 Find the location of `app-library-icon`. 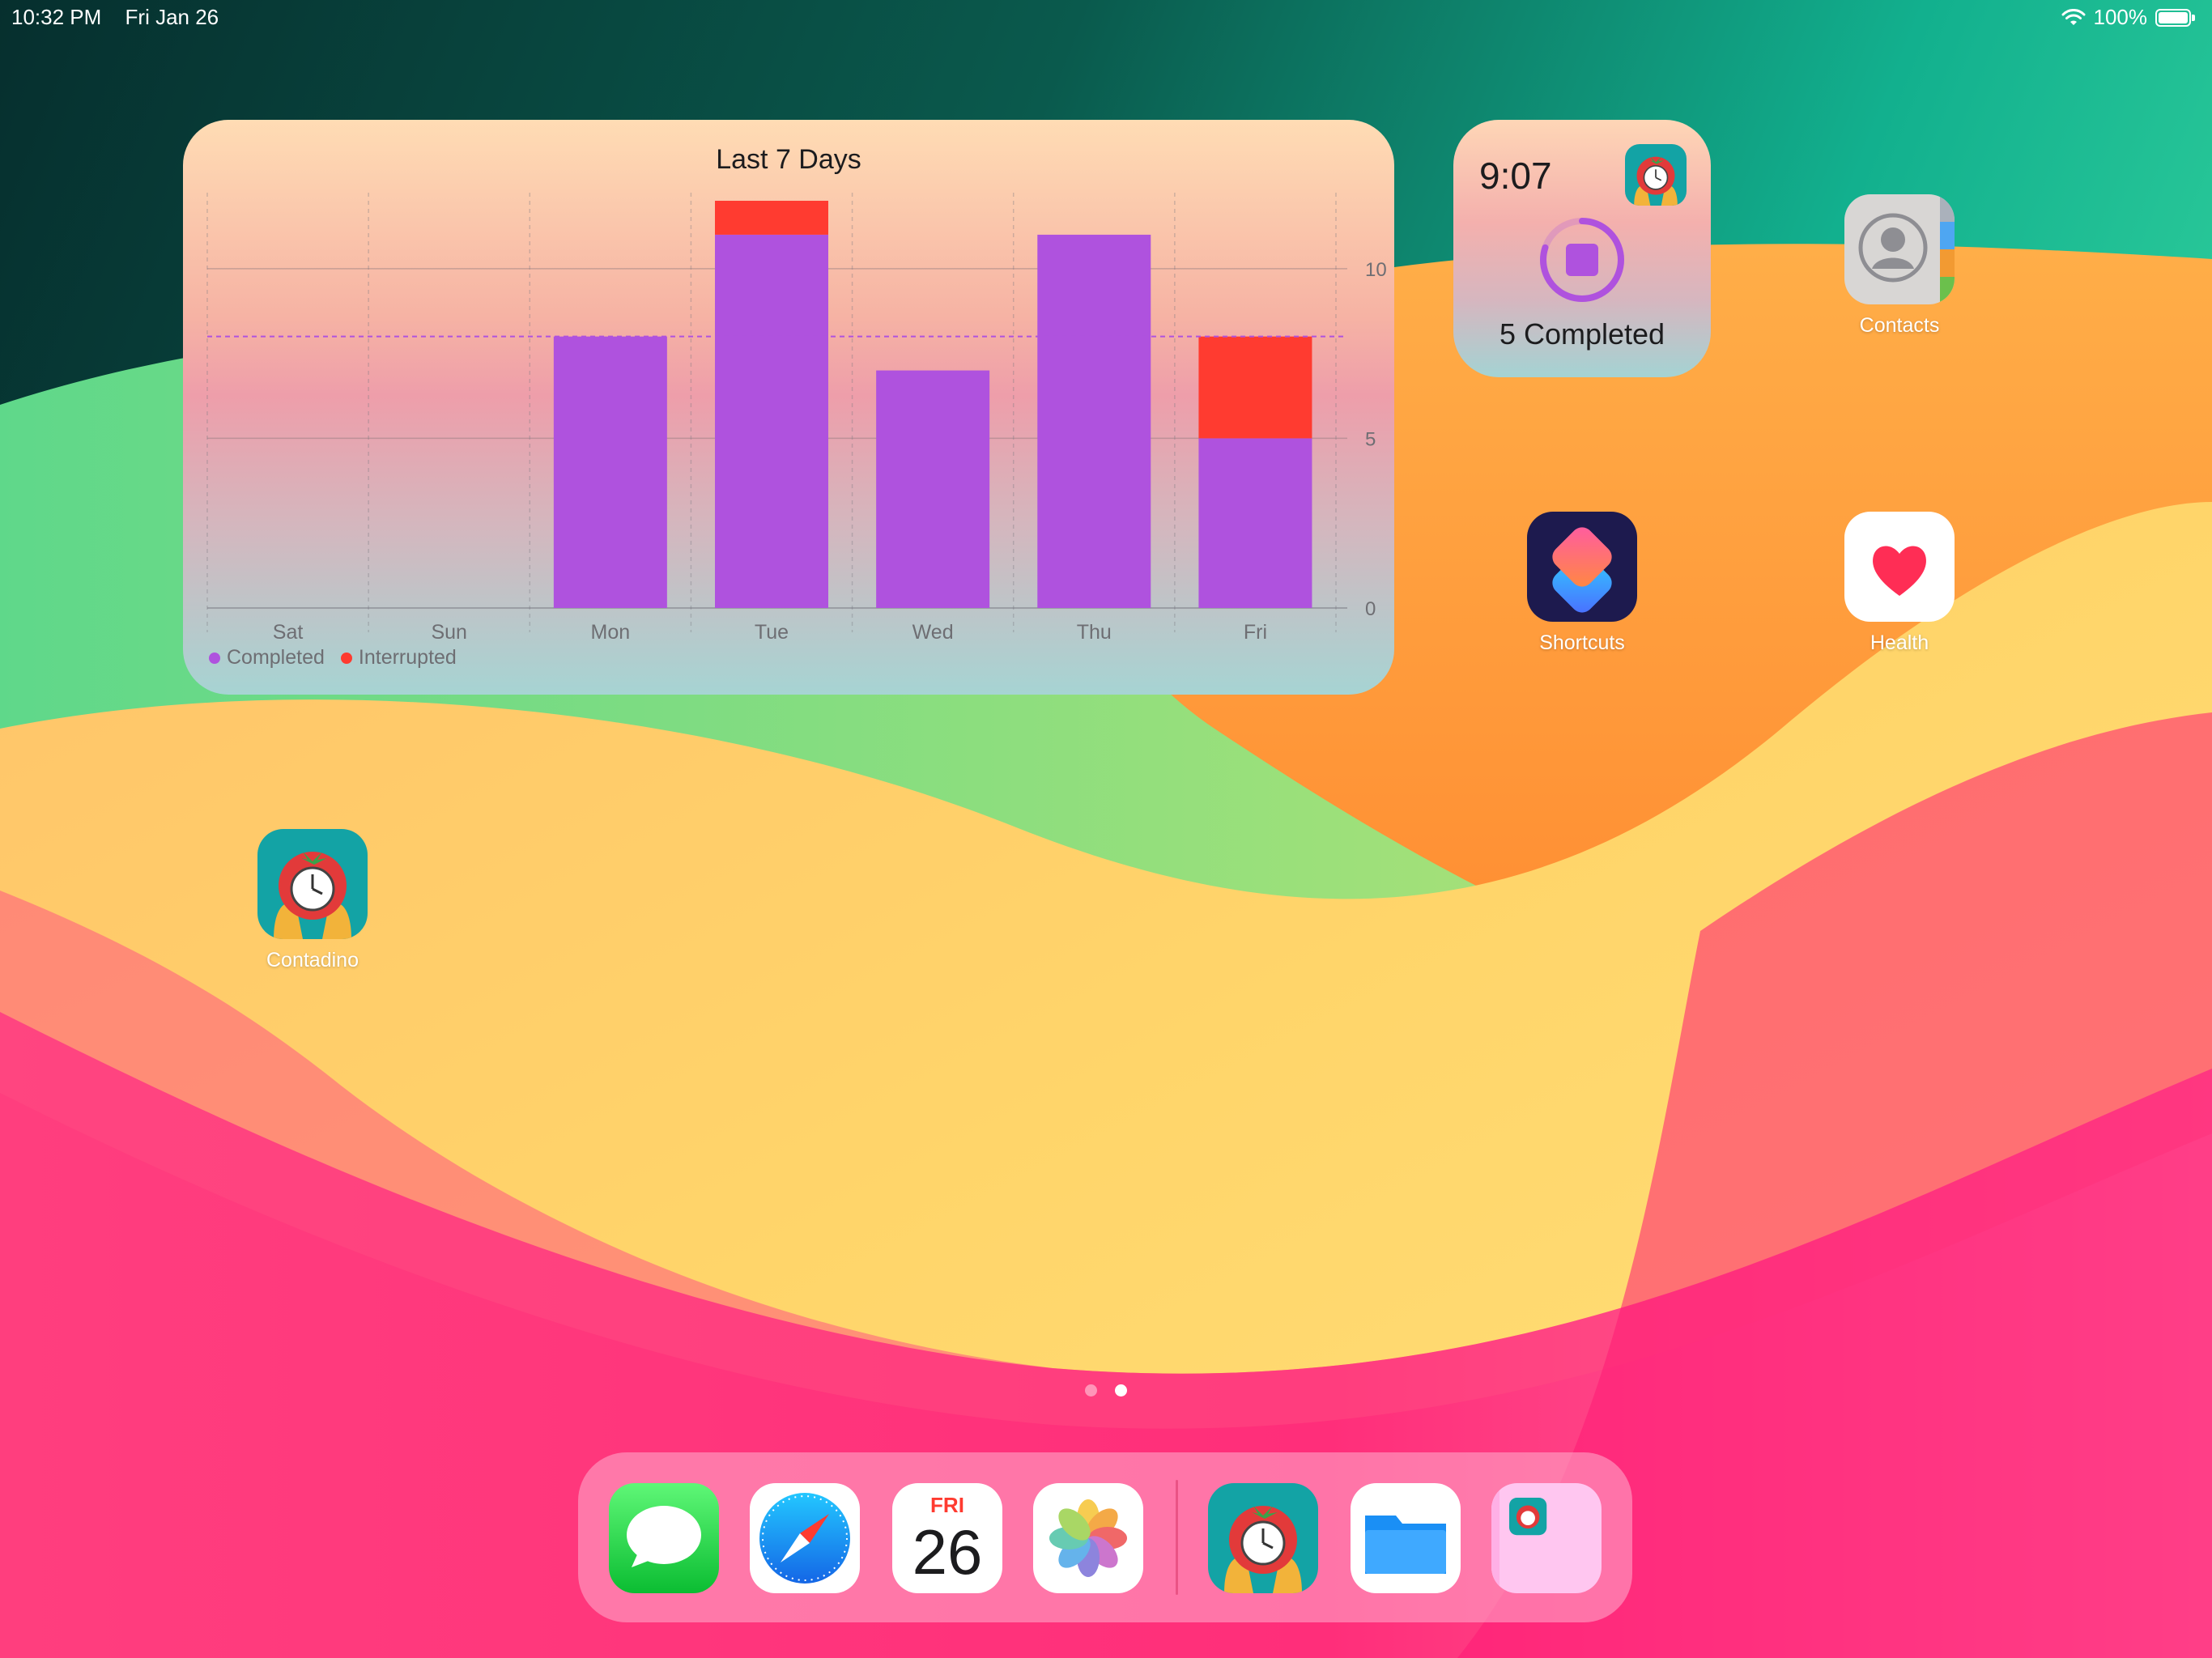

app-library-icon is located at coordinates (1547, 1538).